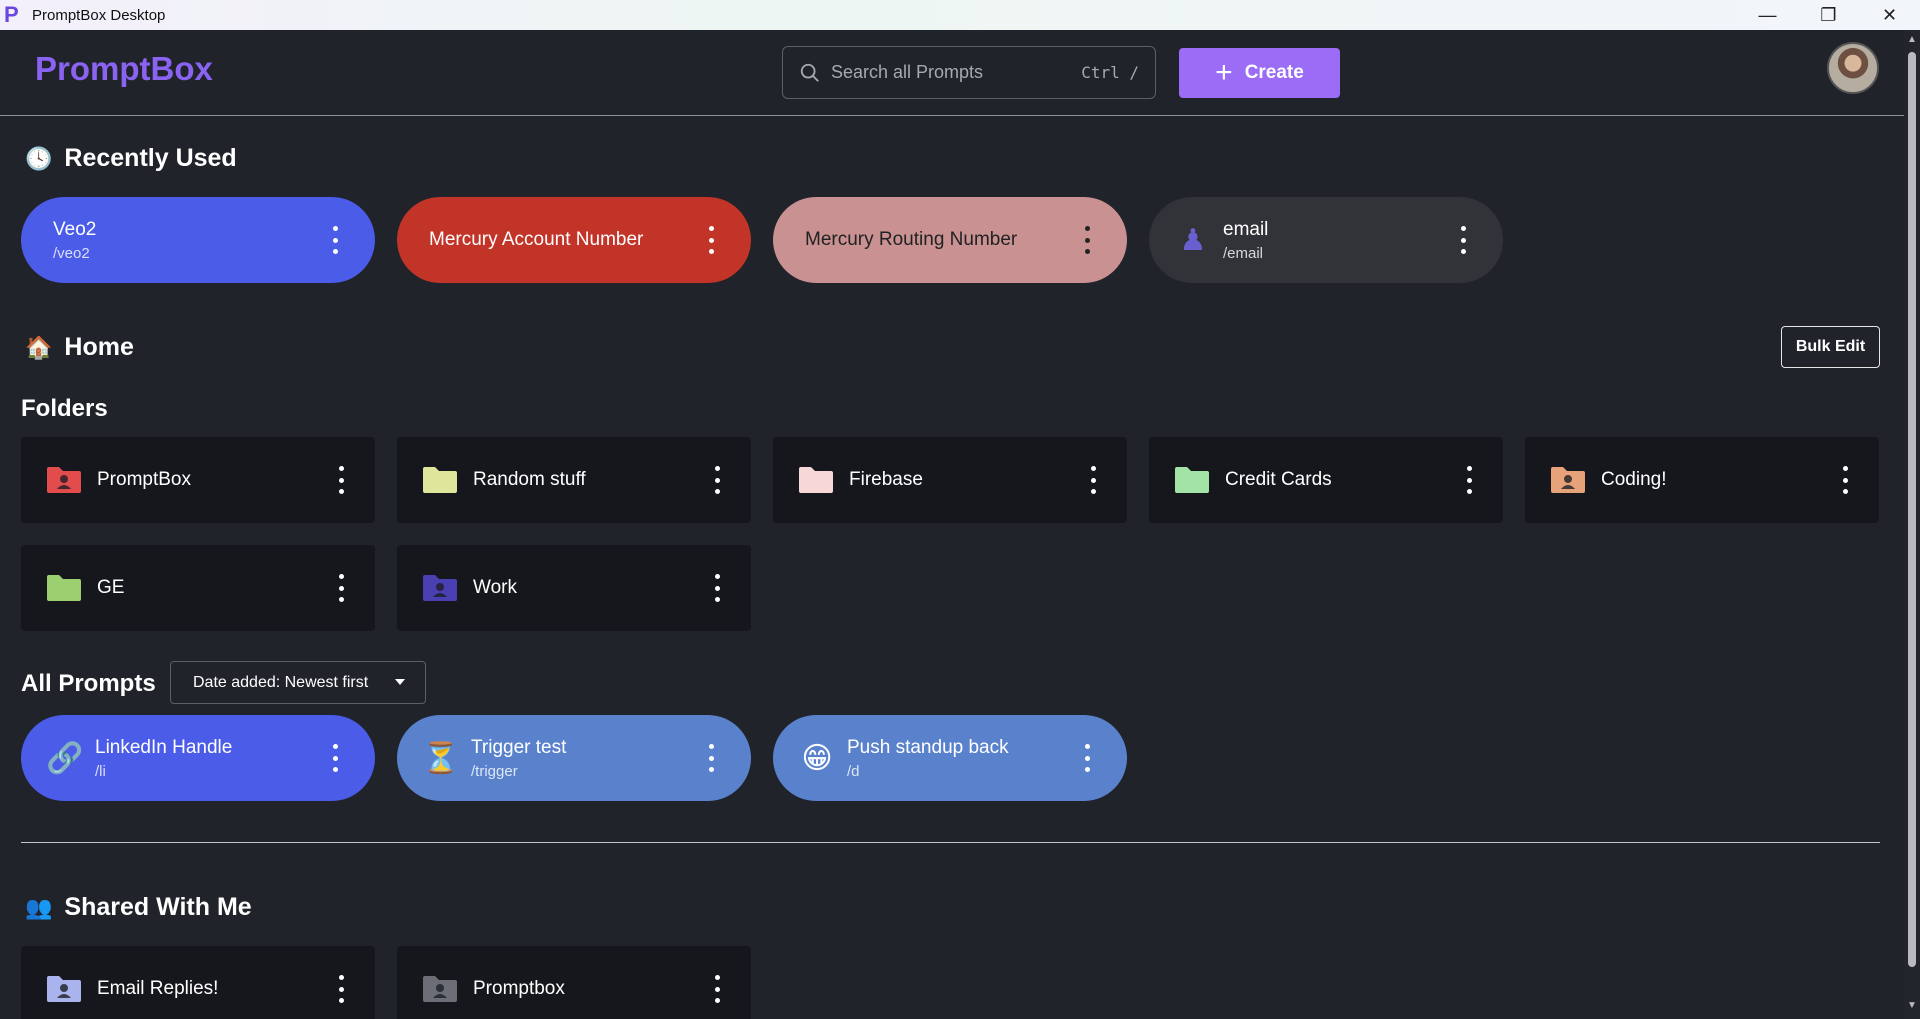  Describe the element at coordinates (574, 982) in the screenshot. I see `folder-card: Promptbox` at that location.